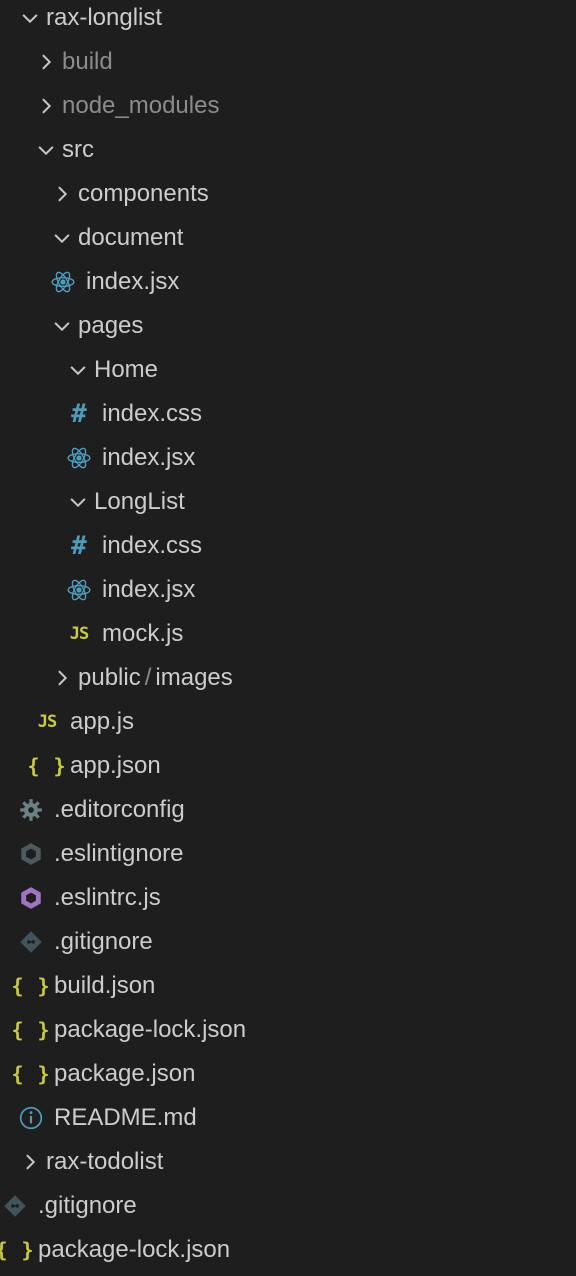 Image resolution: width=576 pixels, height=1276 pixels. Describe the element at coordinates (288, 1162) in the screenshot. I see `explorer-folder-item: rax-todolist` at that location.